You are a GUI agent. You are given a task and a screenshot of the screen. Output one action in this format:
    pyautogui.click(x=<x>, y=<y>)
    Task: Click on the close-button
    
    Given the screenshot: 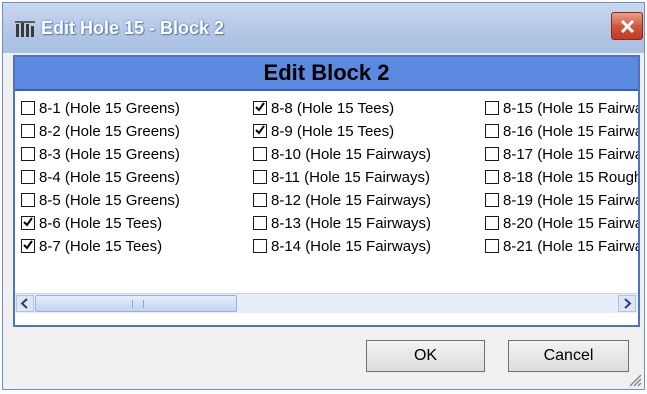 What is the action you would take?
    pyautogui.click(x=627, y=26)
    